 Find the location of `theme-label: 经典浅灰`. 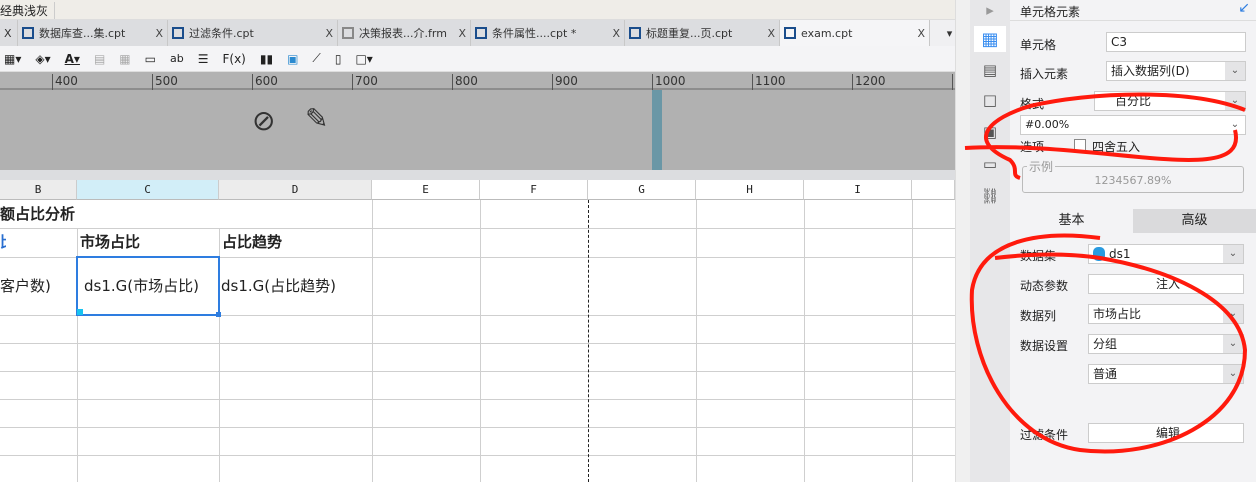

theme-label: 经典浅灰 is located at coordinates (28, 10).